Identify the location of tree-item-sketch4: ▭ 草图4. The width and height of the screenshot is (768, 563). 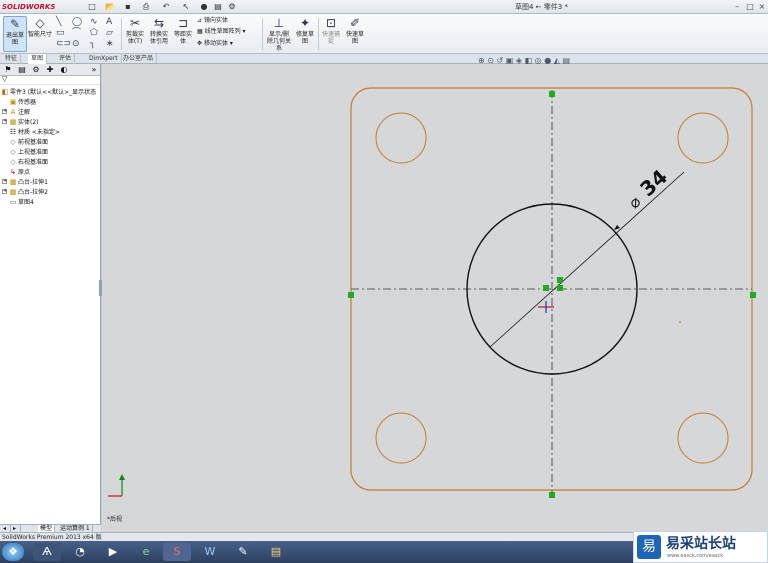
(21, 202).